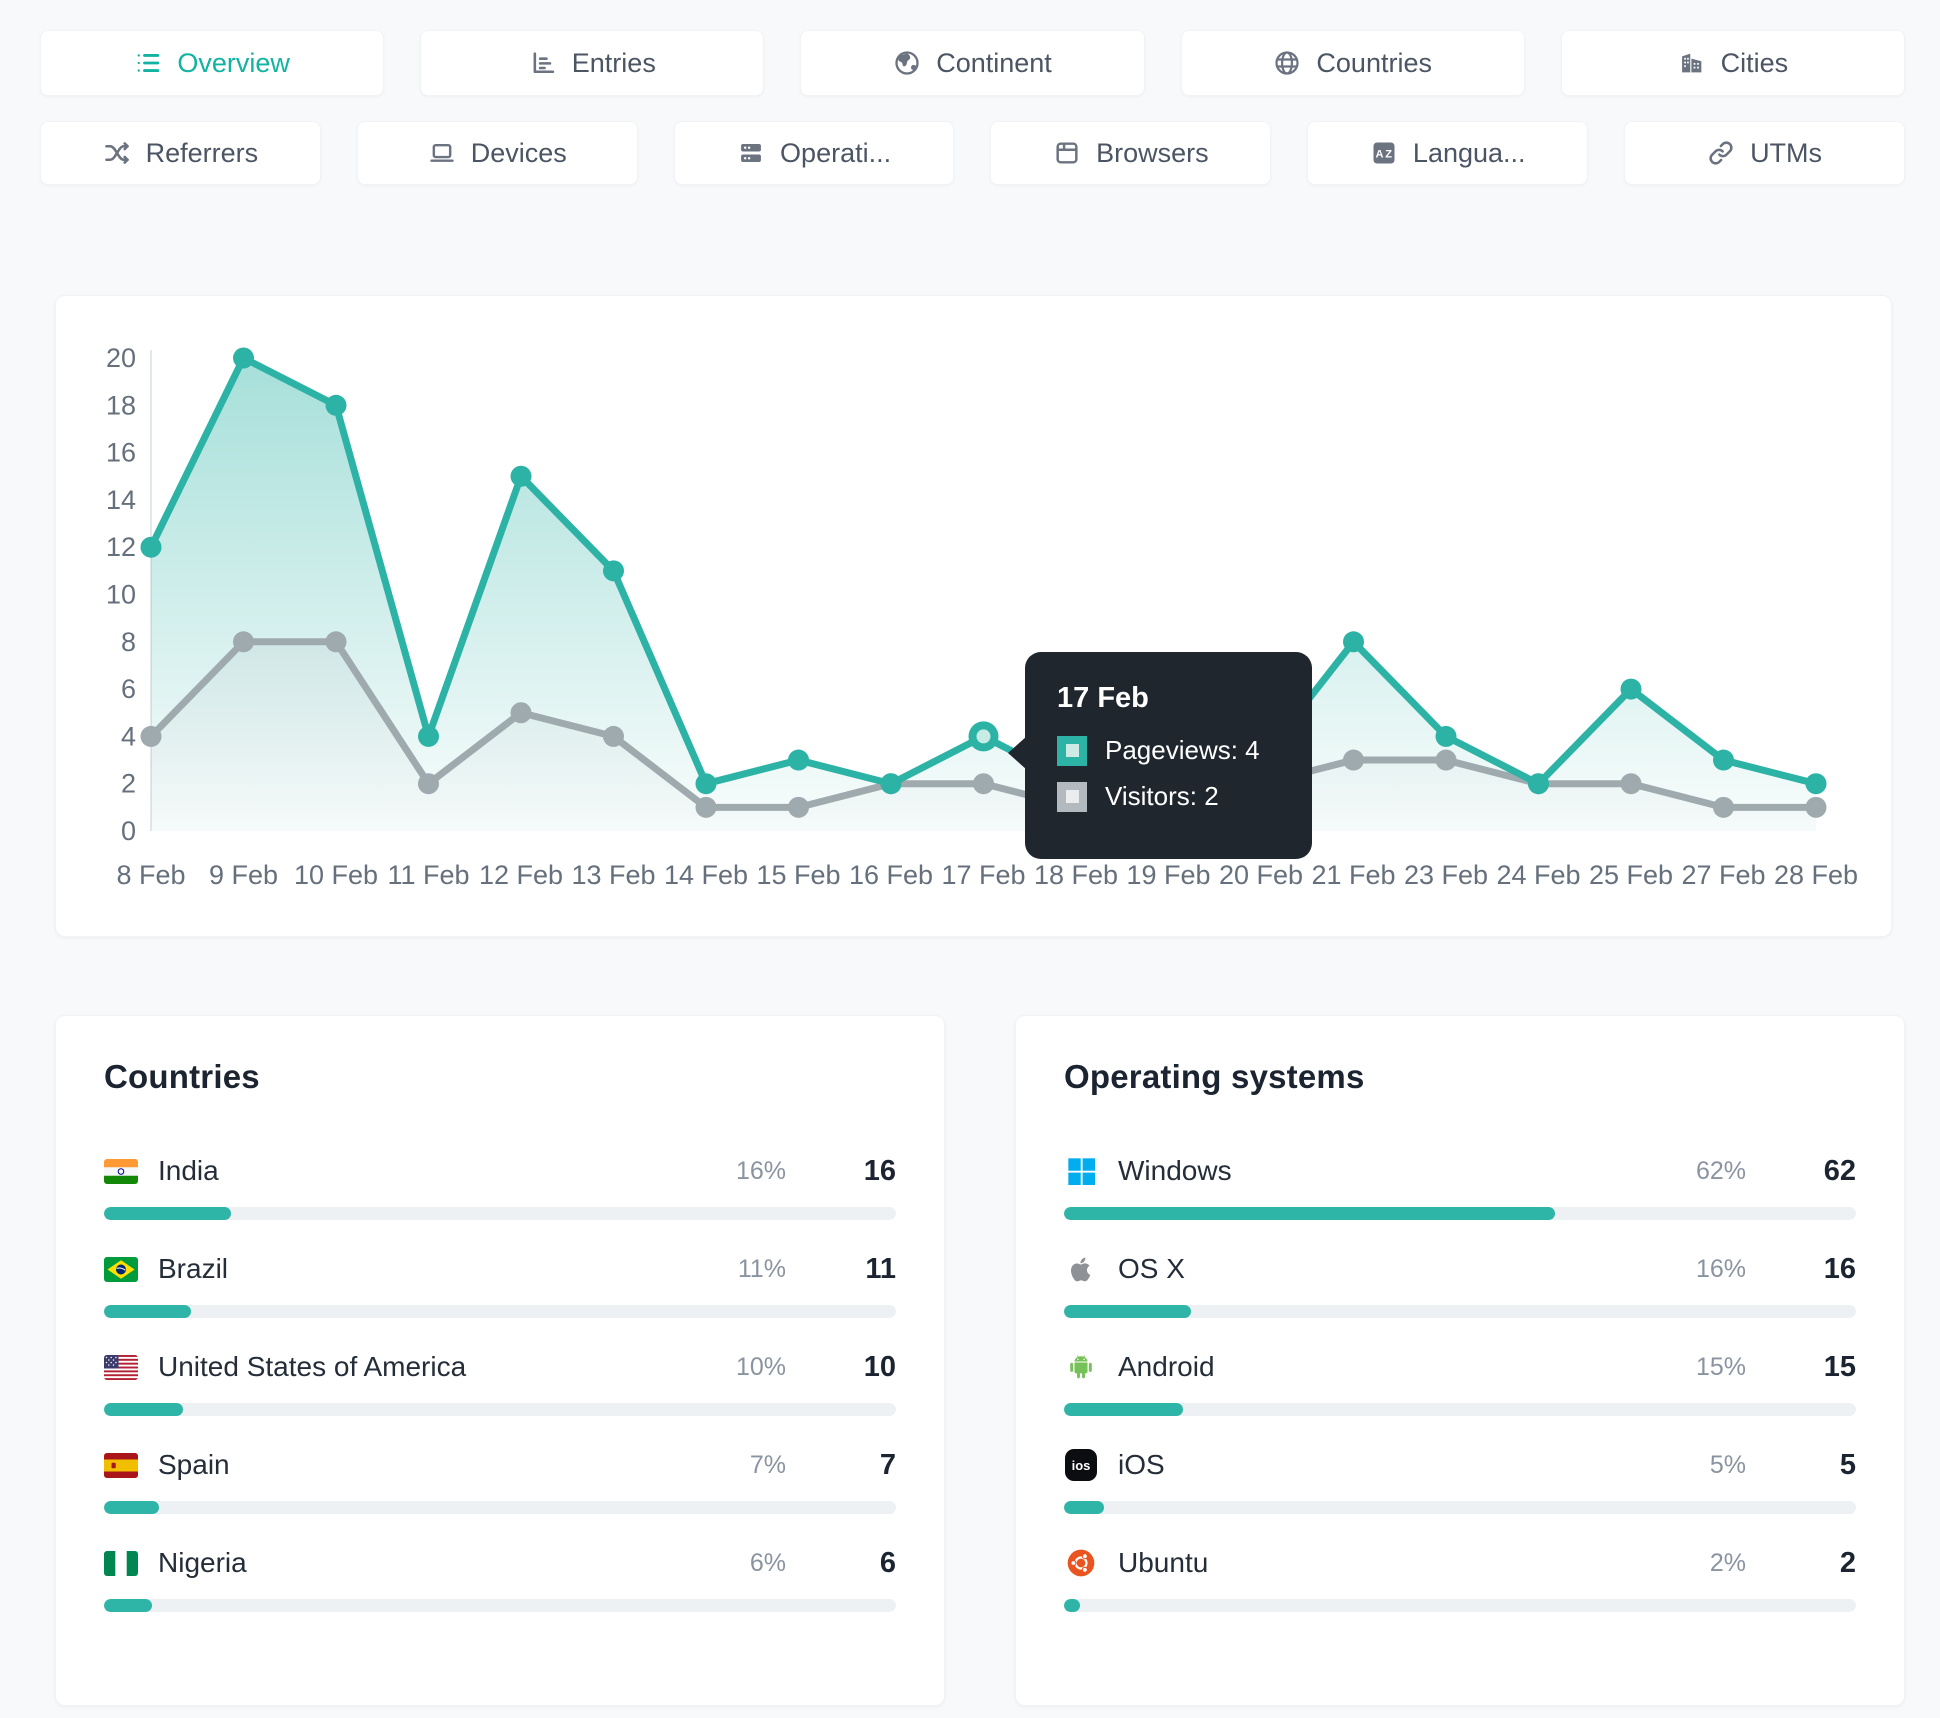  I want to click on x-tick-label: 20 Feb, so click(1261, 875).